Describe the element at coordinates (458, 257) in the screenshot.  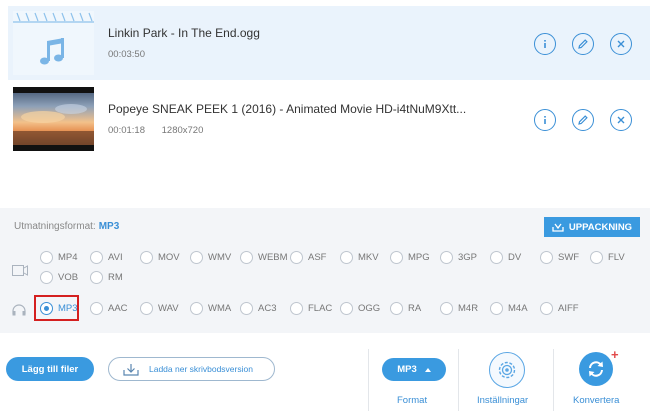
I see `format-option-3gp: 3GP` at that location.